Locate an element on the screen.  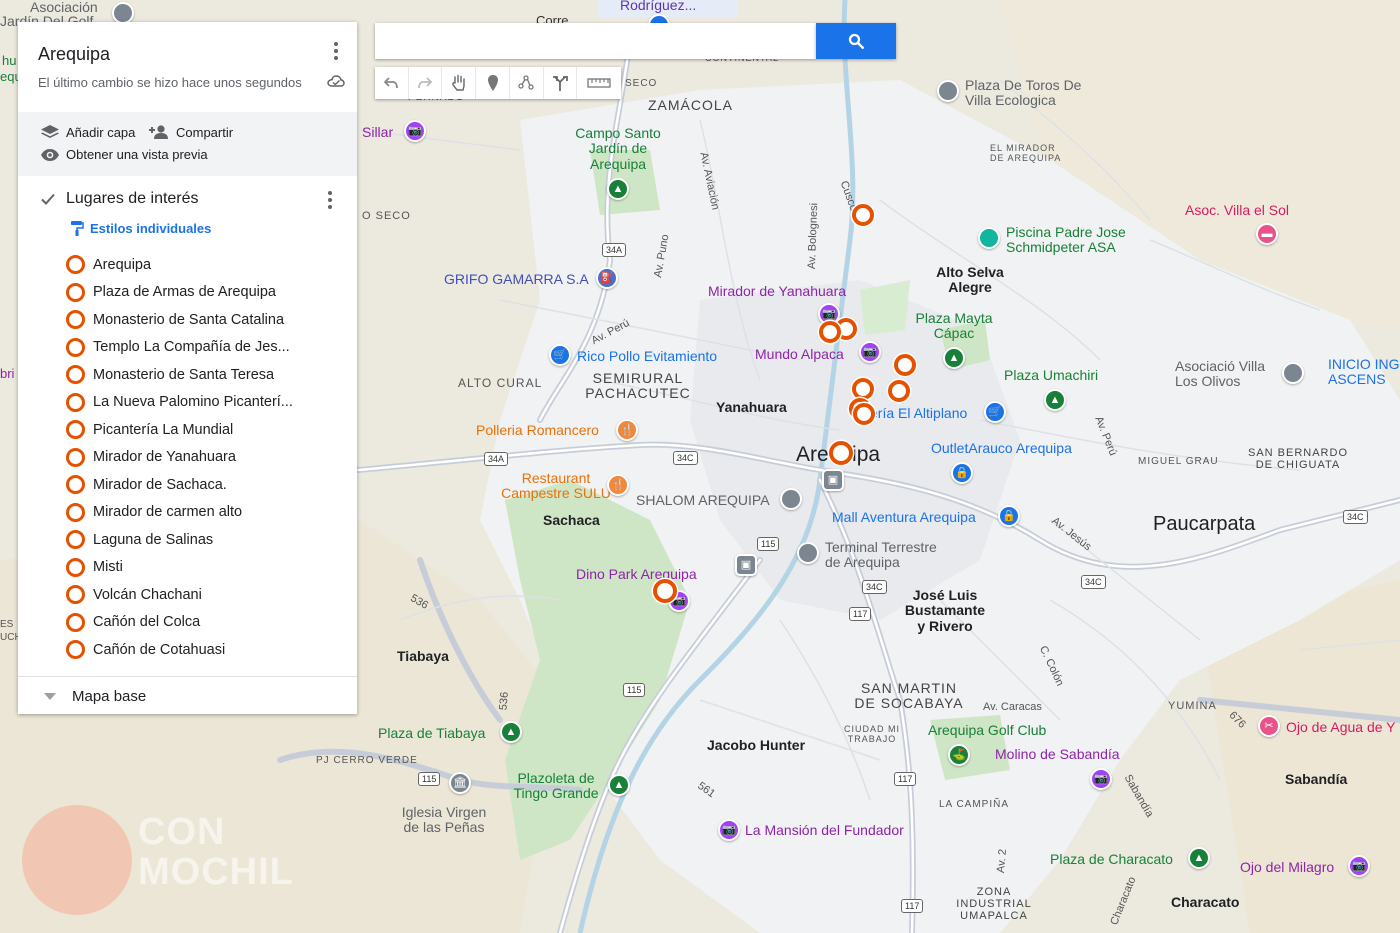
map-label-asociacio-villa: Asociació Villa Los Olivos is located at coordinates (1220, 374).